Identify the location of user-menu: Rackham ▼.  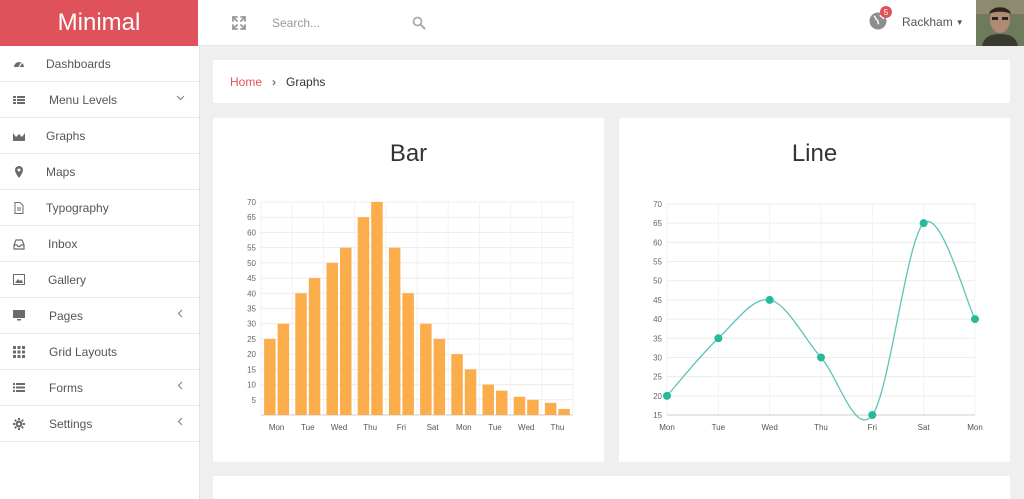
(933, 22).